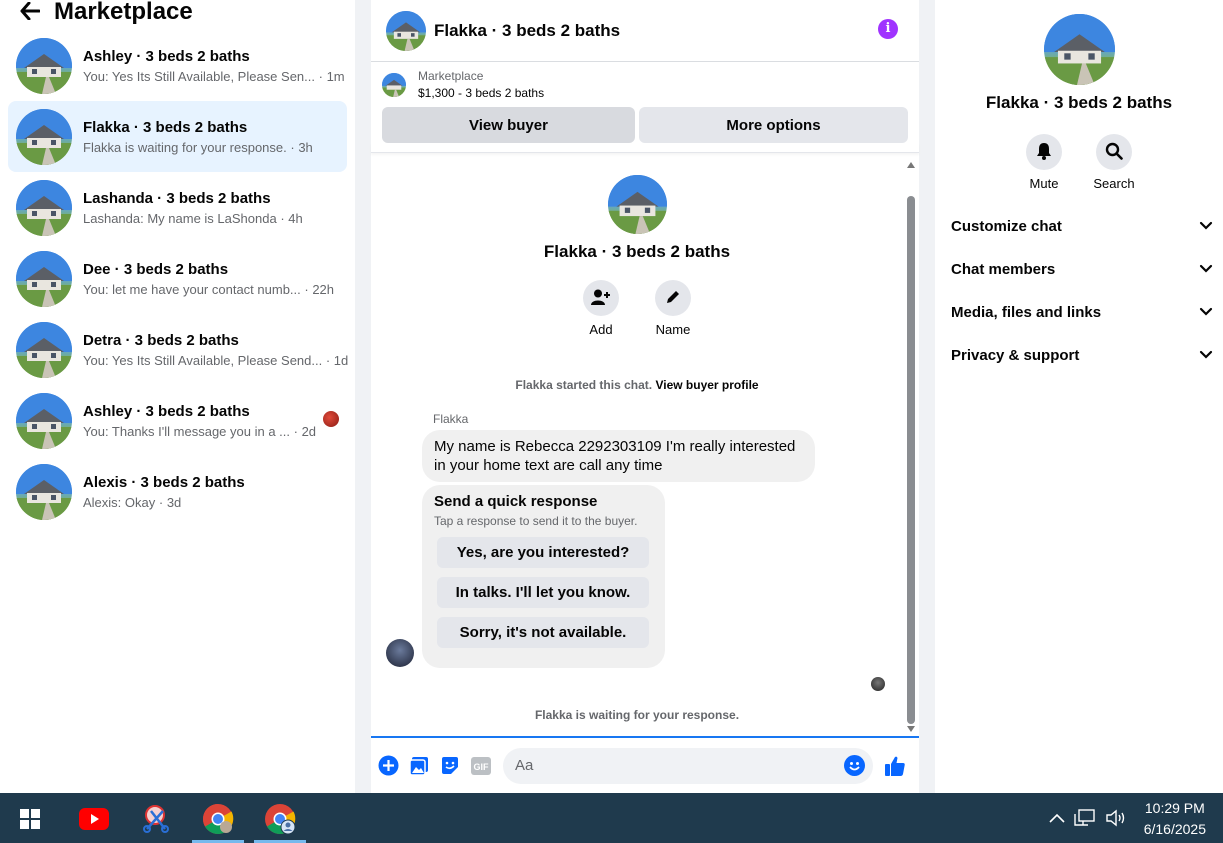 This screenshot has width=1223, height=843. What do you see at coordinates (543, 592) in the screenshot?
I see `quick-response-button: In talks. I'll let you know.` at bounding box center [543, 592].